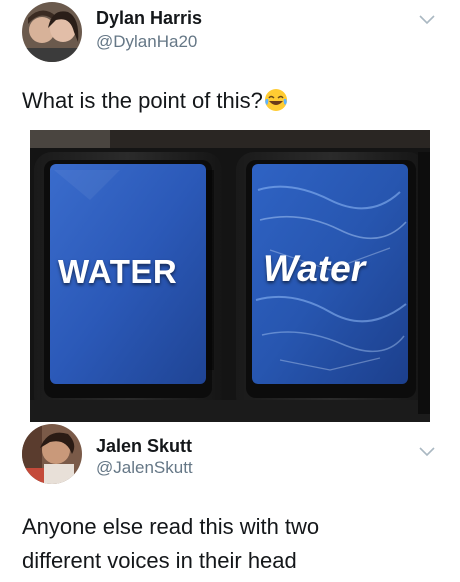 The image size is (460, 582). I want to click on laughing-crying-emoji-icon, so click(276, 100).